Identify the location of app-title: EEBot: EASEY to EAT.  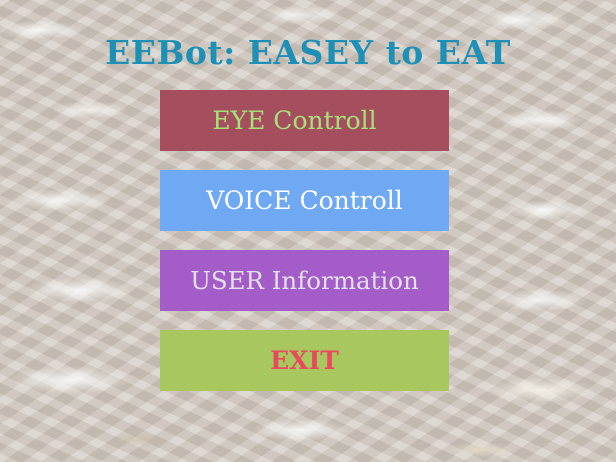
(308, 52).